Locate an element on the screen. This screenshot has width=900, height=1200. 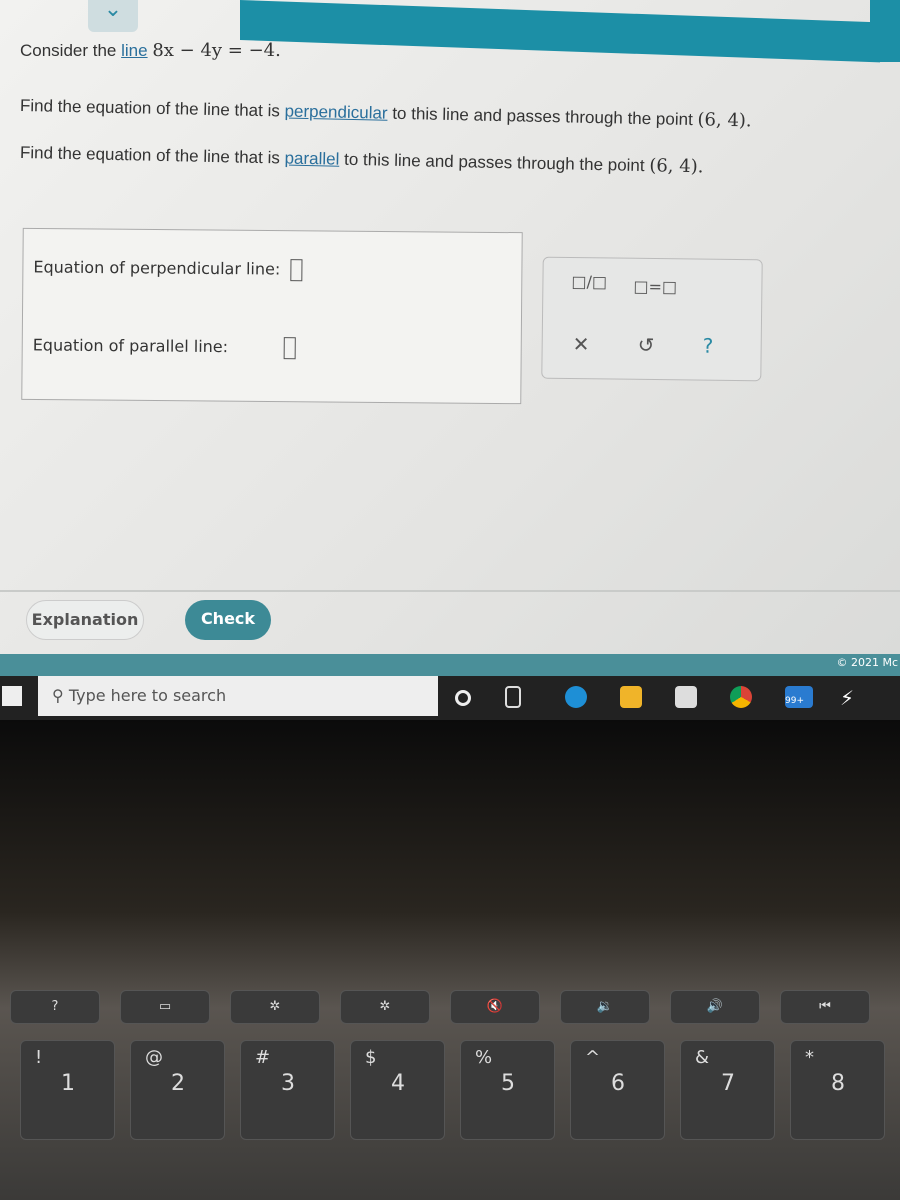
perpendicular-label: Equation of perpendicular line: is located at coordinates (157, 268).